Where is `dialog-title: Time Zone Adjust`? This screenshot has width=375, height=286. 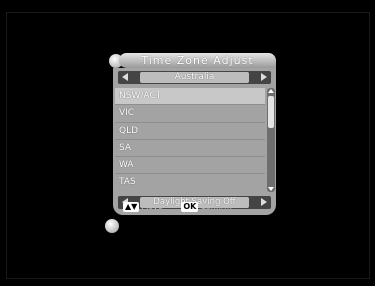 dialog-title: Time Zone Adjust is located at coordinates (197, 60).